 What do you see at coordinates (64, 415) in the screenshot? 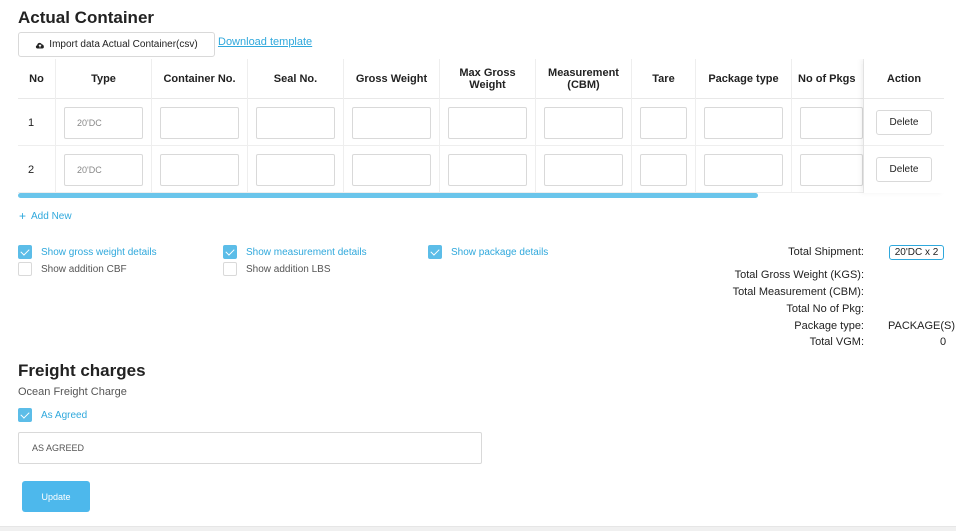
I see `checkbox-label: As Agreed` at bounding box center [64, 415].